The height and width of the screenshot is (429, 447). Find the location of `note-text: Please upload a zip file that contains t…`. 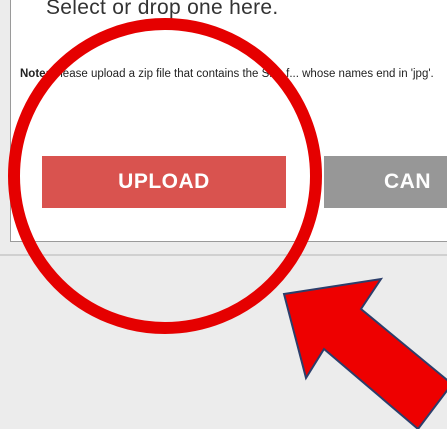

note-text: Please upload a zip file that contains t… is located at coordinates (241, 74).